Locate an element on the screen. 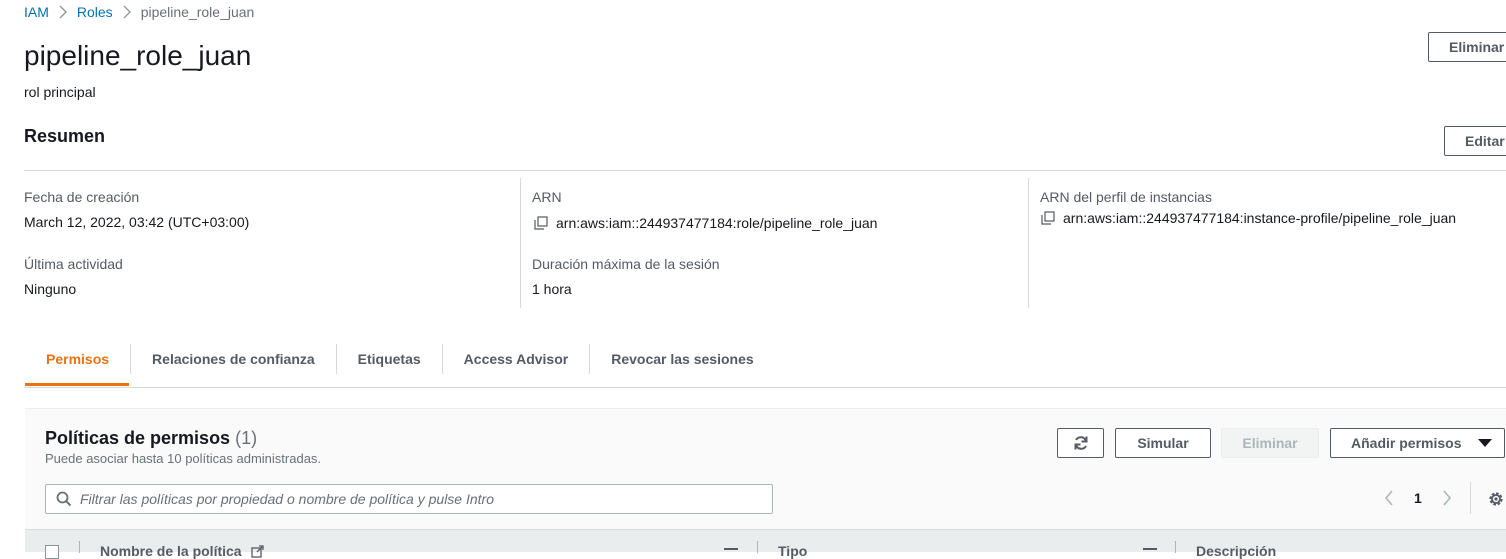 This screenshot has height=559, width=1506. max-session-value: 1 hora is located at coordinates (552, 289).